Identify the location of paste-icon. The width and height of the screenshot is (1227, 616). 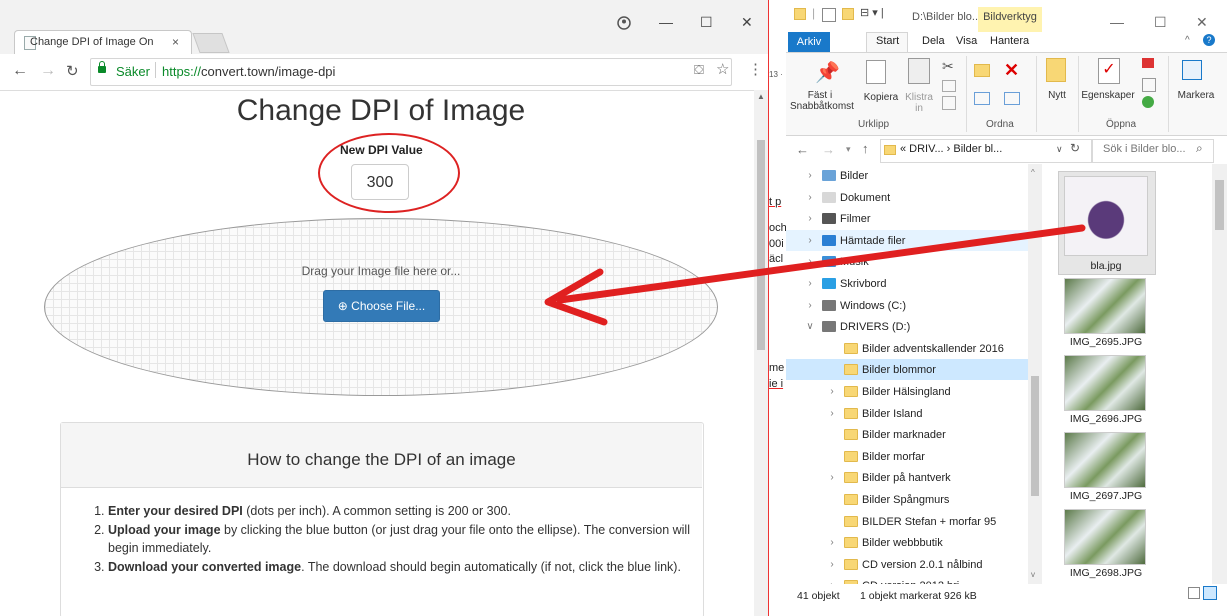
(919, 71).